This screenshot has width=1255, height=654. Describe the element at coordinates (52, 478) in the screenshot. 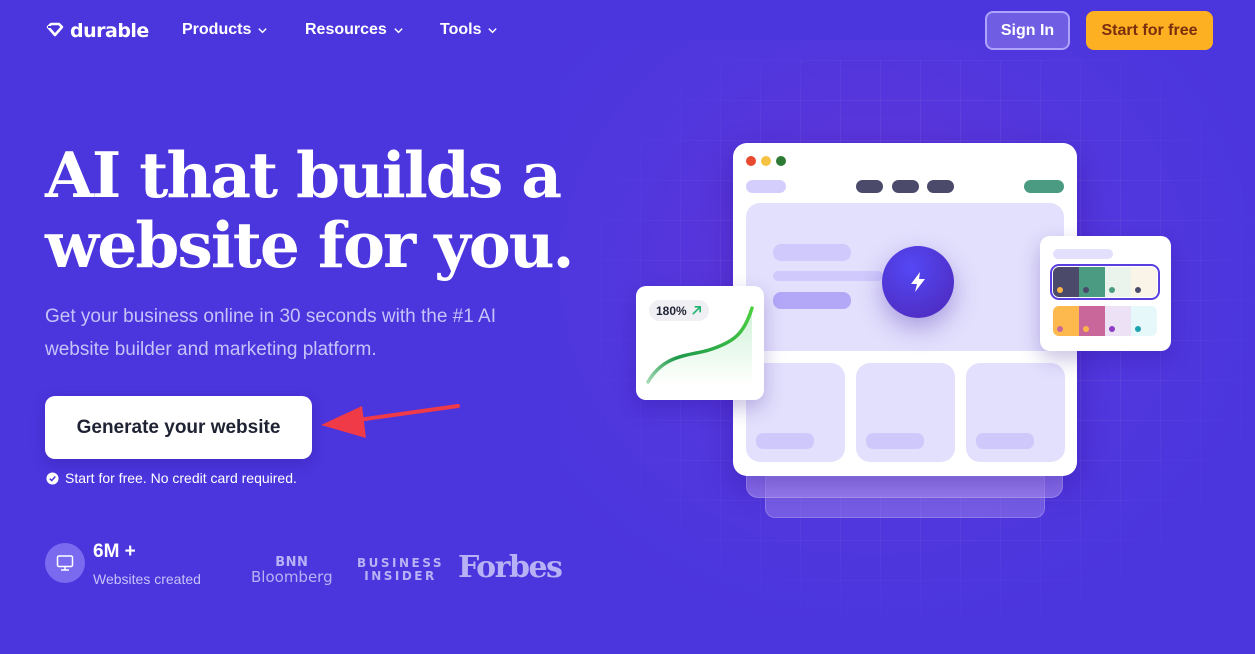

I see `check-circle-icon` at that location.